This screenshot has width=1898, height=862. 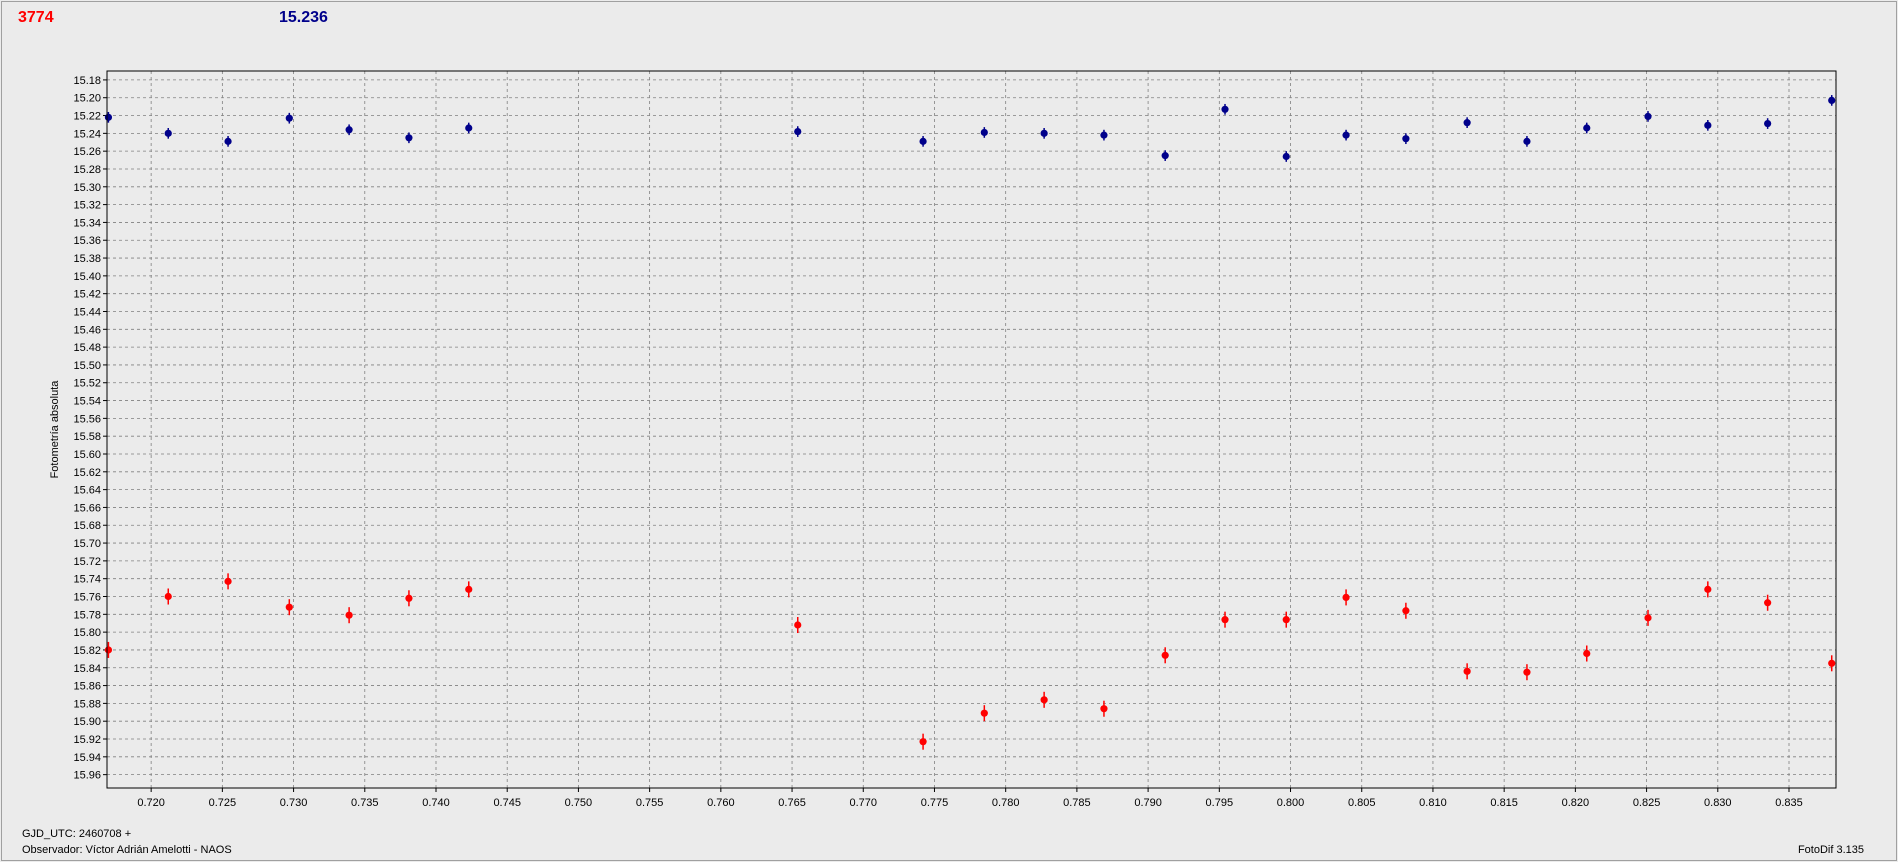 What do you see at coordinates (650, 803) in the screenshot?
I see `x-tick-label: 0.755` at bounding box center [650, 803].